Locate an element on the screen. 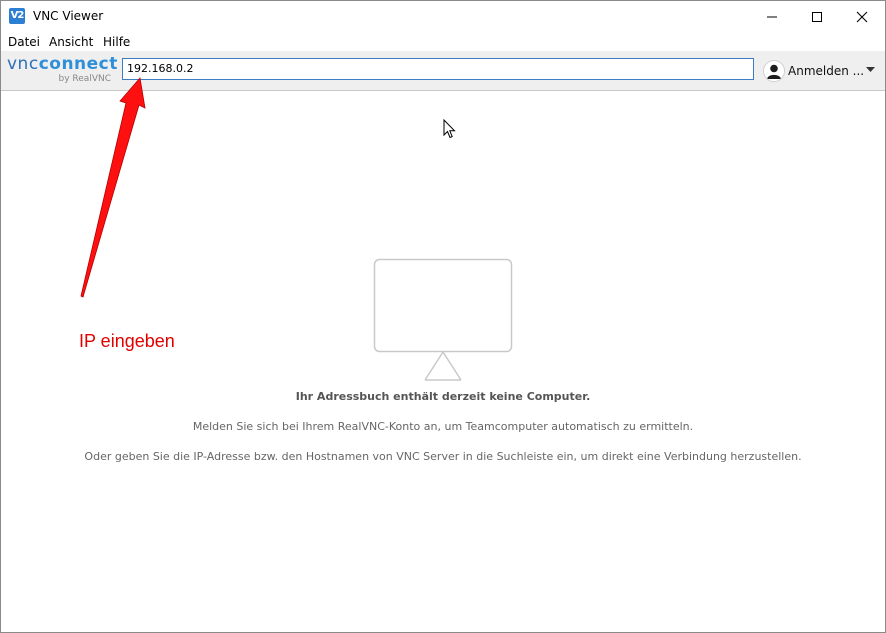 This screenshot has height=633, width=886. address-search-input is located at coordinates (438, 69).